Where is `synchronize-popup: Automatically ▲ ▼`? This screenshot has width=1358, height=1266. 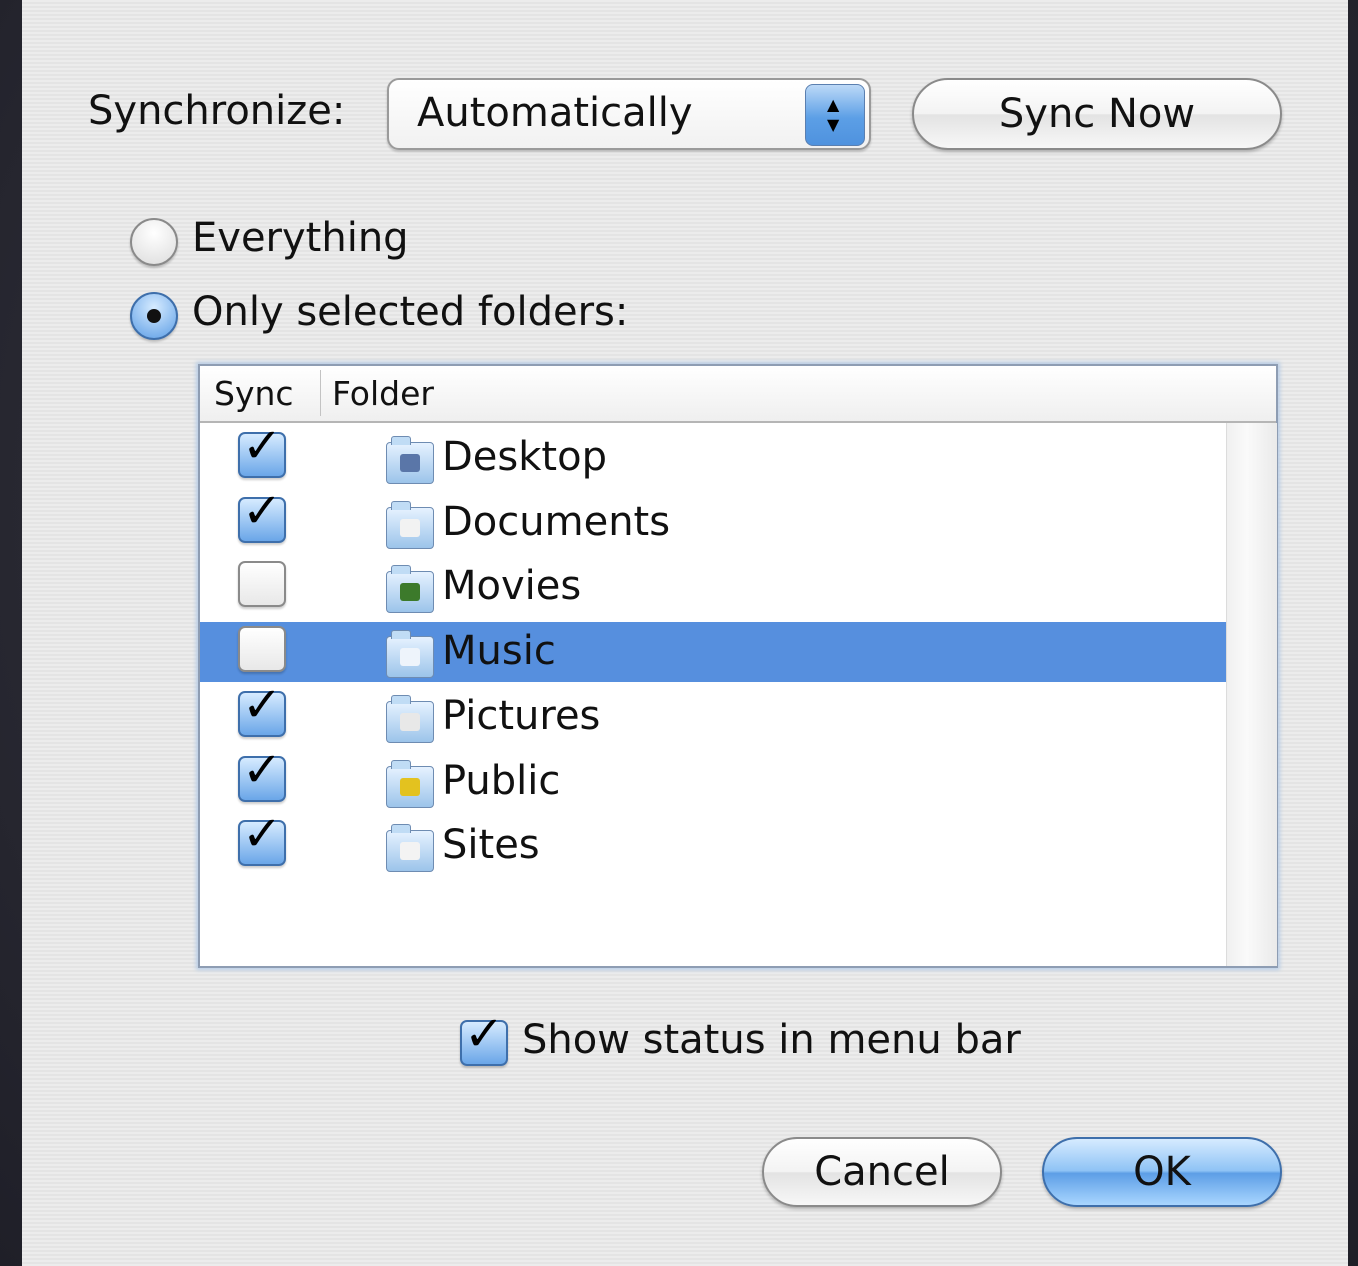
synchronize-popup: Automatically ▲ ▼ is located at coordinates (629, 114).